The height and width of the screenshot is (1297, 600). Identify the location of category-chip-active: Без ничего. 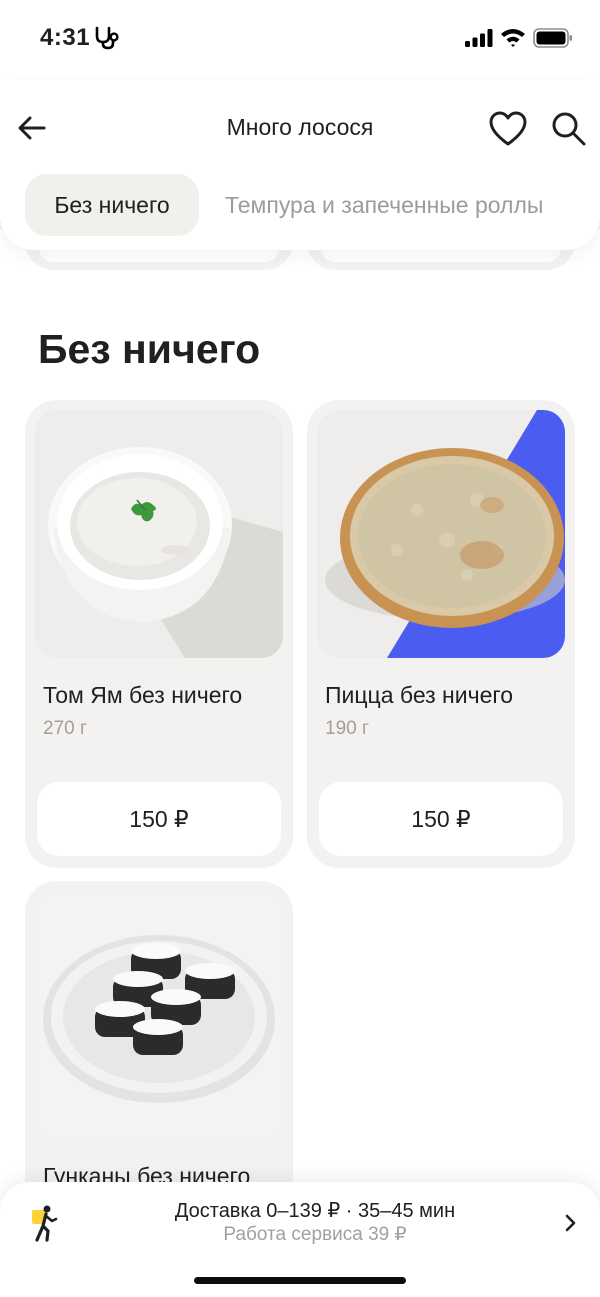
(112, 205).